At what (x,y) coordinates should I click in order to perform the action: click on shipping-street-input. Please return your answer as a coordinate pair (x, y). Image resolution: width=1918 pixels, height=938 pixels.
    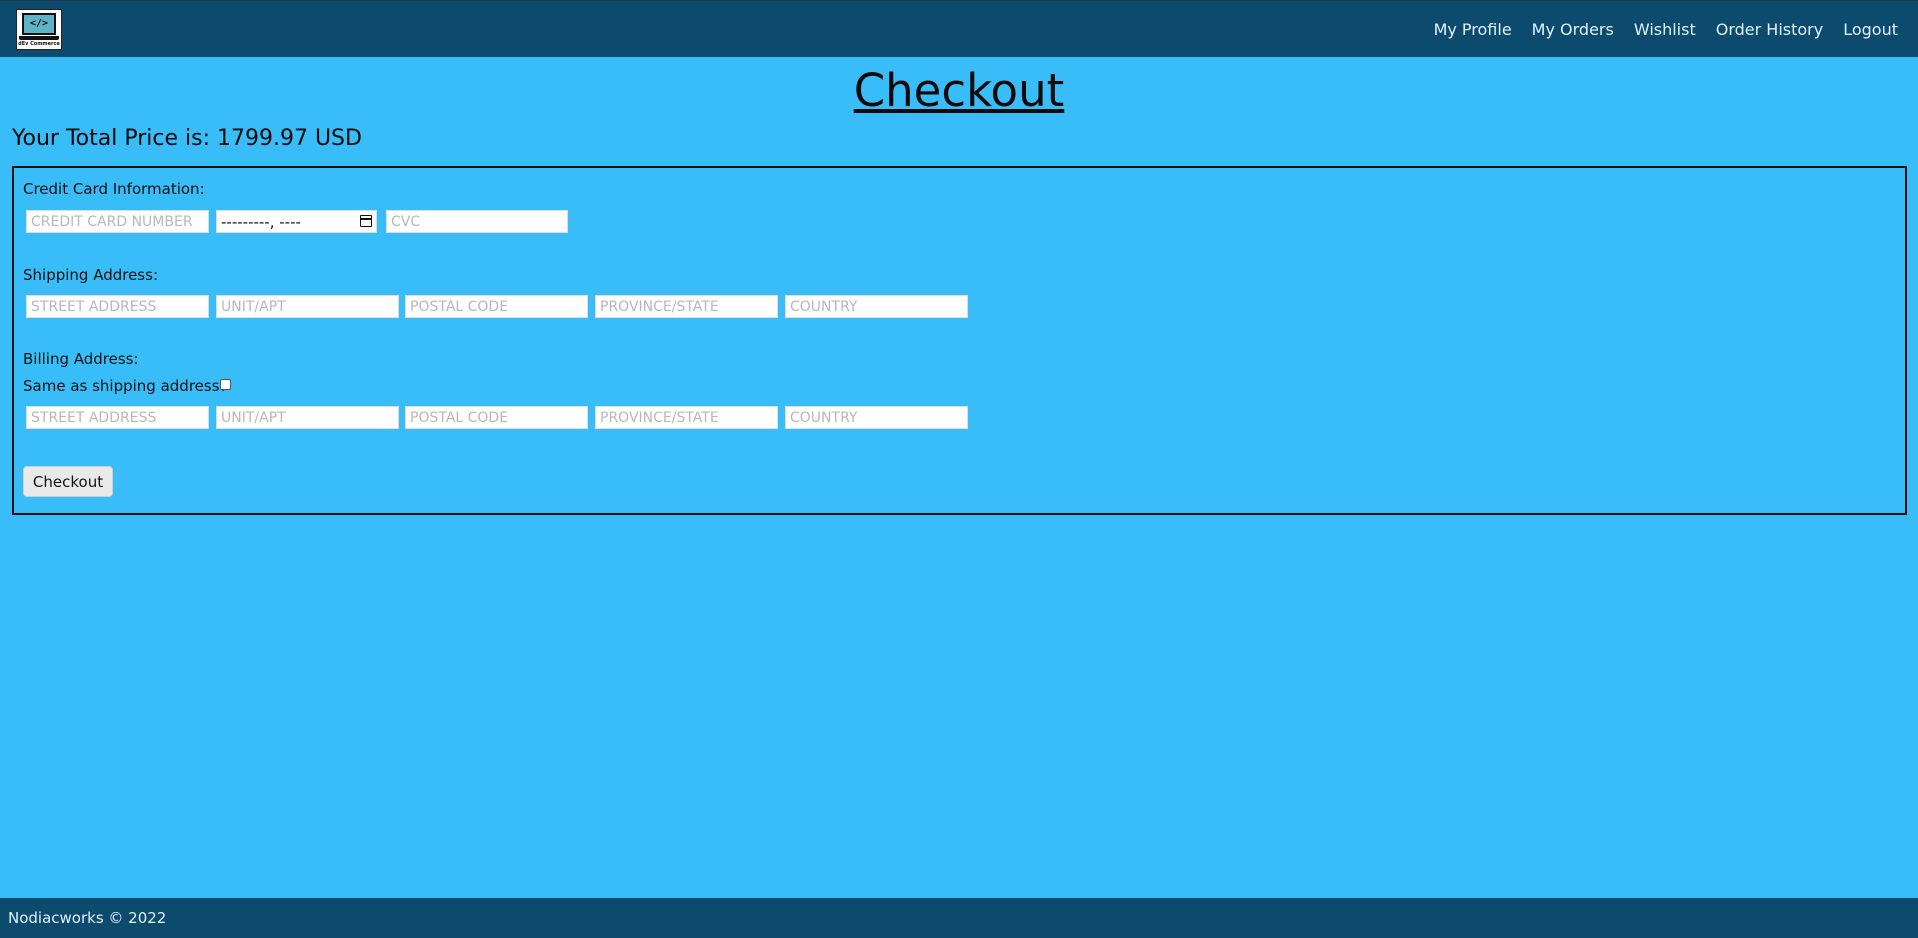
    Looking at the image, I should click on (117, 306).